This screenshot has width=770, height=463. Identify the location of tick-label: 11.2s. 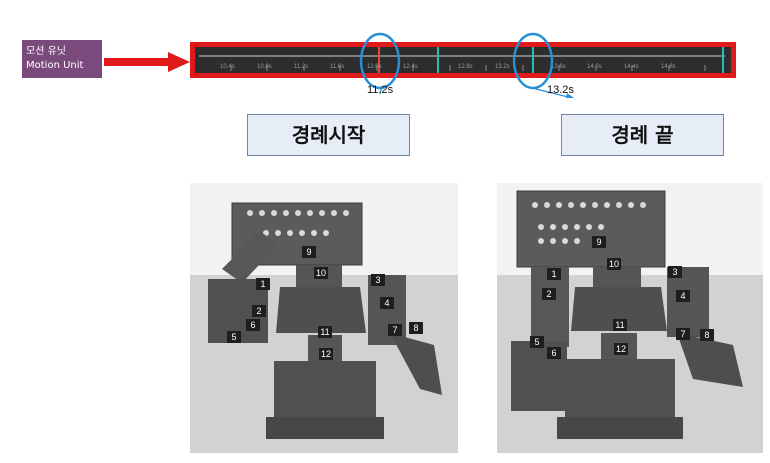
(301, 67).